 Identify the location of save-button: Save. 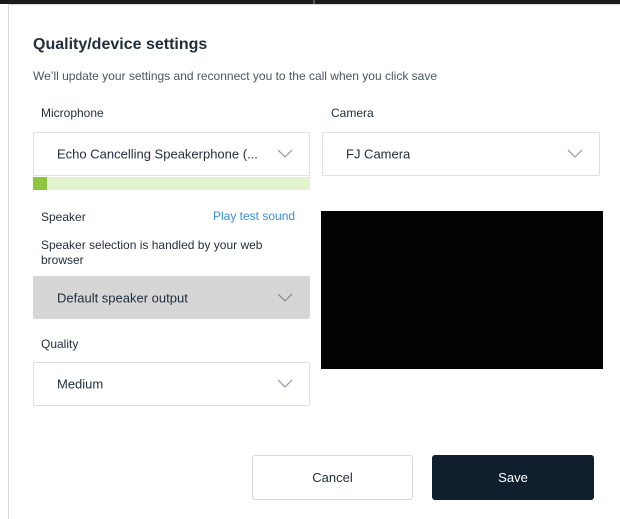
(513, 477).